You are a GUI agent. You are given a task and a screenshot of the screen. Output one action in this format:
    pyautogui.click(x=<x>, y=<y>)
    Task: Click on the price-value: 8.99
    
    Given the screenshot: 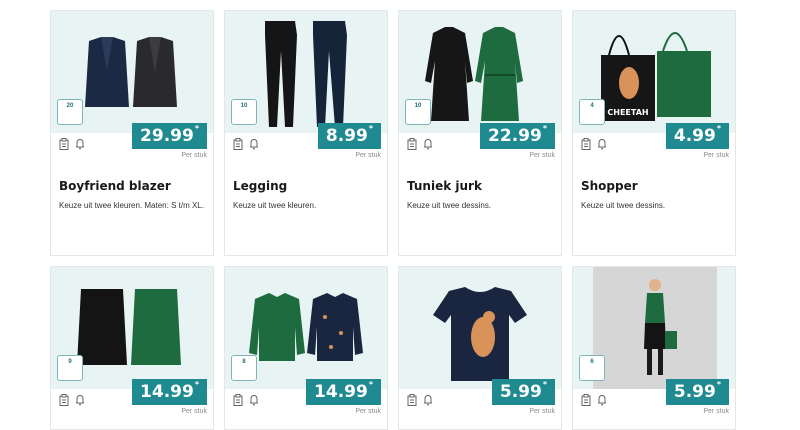 What is the action you would take?
    pyautogui.click(x=346, y=136)
    